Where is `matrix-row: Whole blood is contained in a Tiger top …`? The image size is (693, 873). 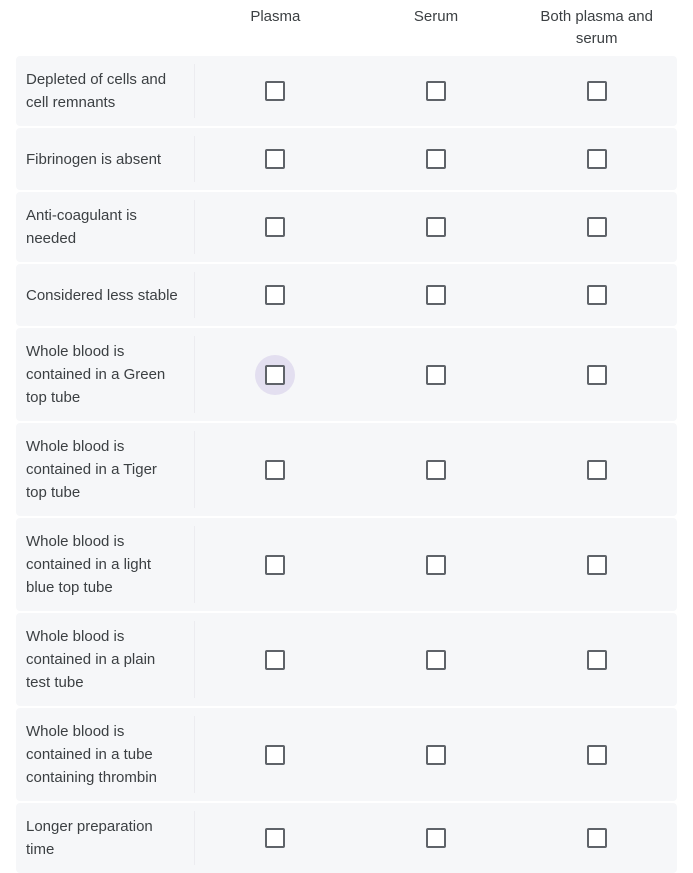 matrix-row: Whole blood is contained in a Tiger top … is located at coordinates (346, 469).